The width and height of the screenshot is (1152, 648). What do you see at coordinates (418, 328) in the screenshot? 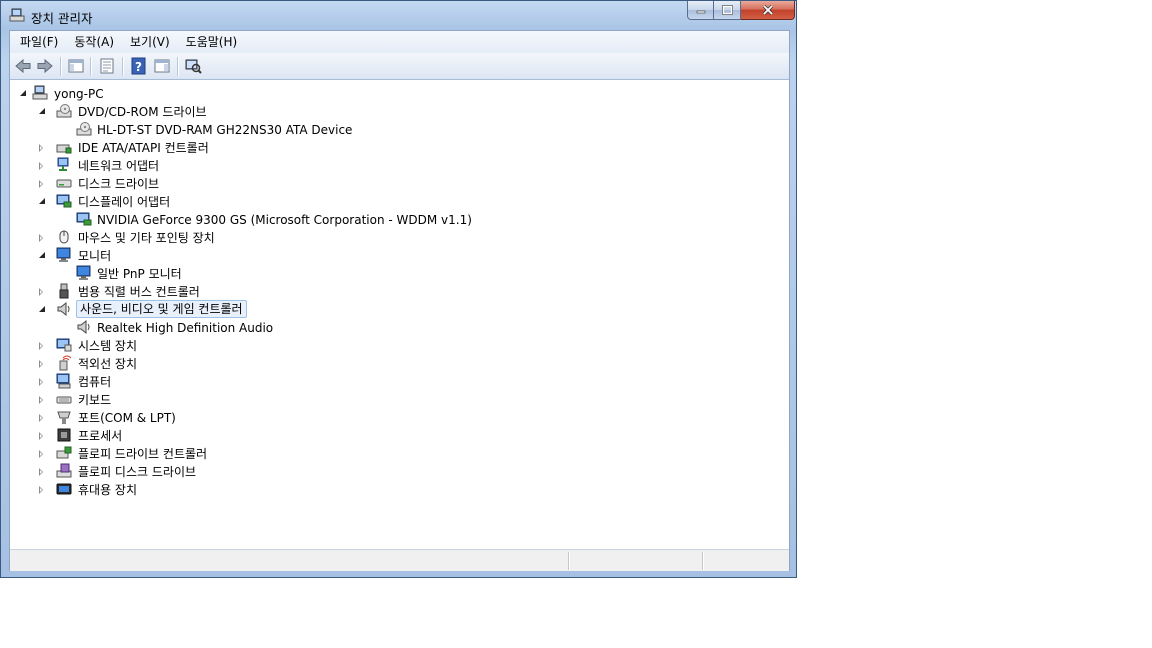
I see `tree-device-item: Realtek High Definition Audio` at bounding box center [418, 328].